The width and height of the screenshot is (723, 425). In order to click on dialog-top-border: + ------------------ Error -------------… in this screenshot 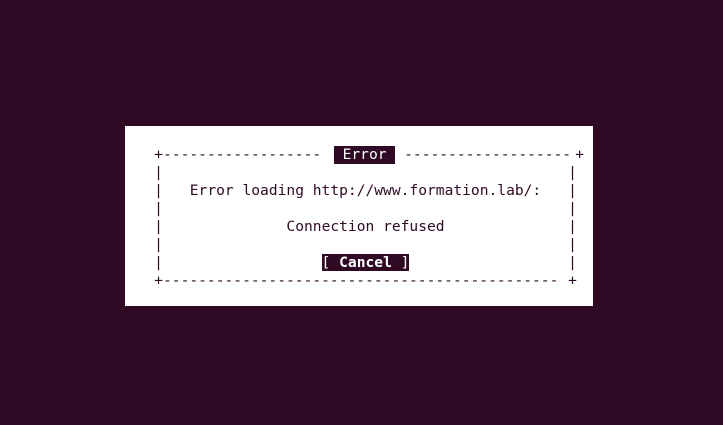, I will do `click(369, 155)`.